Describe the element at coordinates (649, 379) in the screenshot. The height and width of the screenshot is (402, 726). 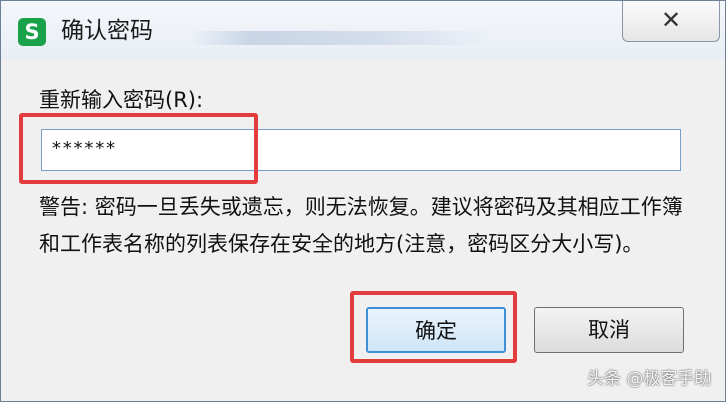
I see `watermark: 头条 @极客手助` at that location.